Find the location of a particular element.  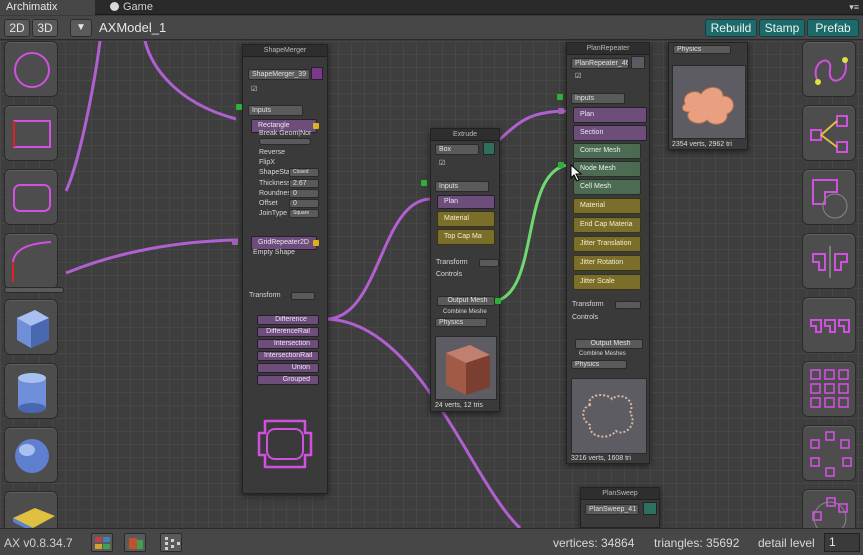

grid-repeater-output-port is located at coordinates (316, 243).